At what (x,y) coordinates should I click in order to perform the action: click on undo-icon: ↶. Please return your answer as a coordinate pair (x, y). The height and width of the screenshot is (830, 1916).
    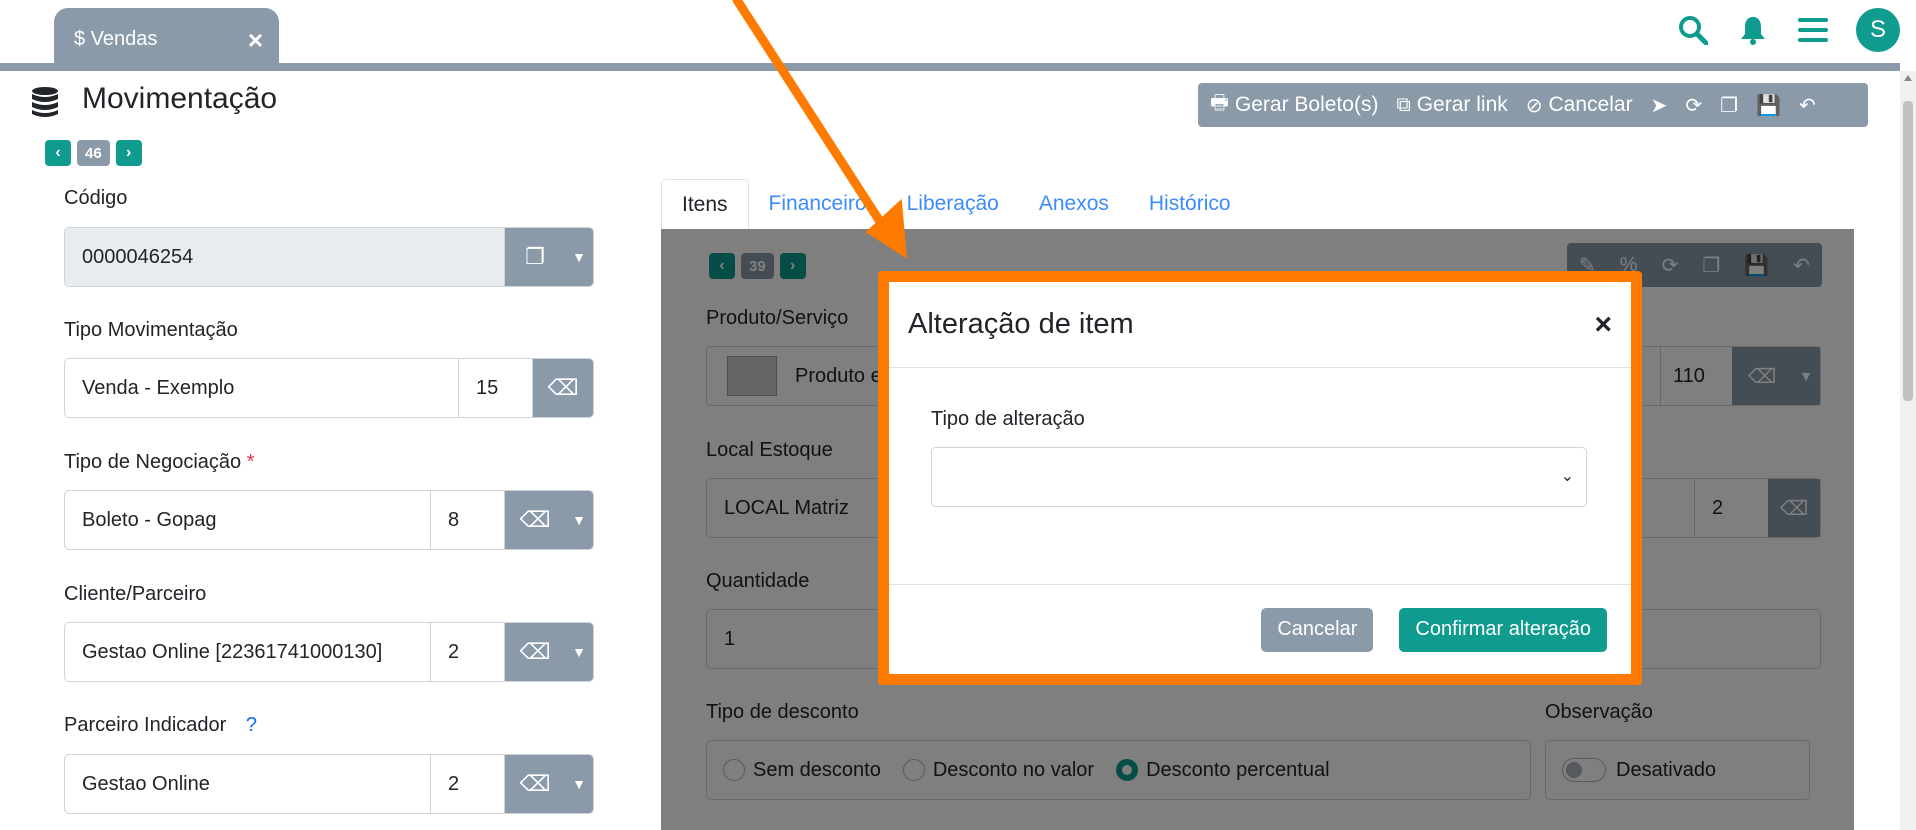
    Looking at the image, I should click on (1807, 105).